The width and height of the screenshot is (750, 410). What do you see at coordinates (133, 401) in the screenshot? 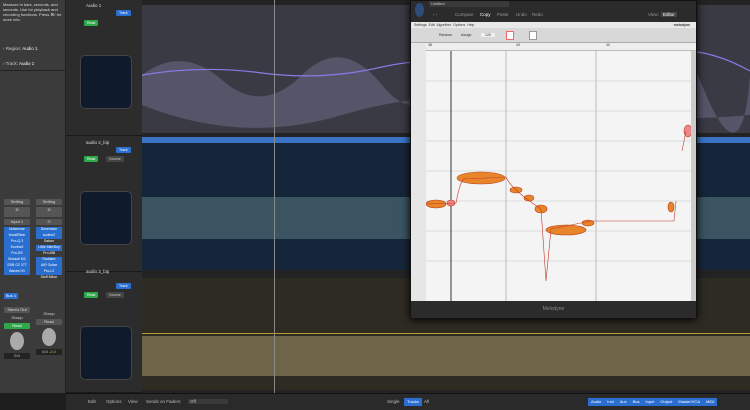
I see `menu-view: View` at bounding box center [133, 401].